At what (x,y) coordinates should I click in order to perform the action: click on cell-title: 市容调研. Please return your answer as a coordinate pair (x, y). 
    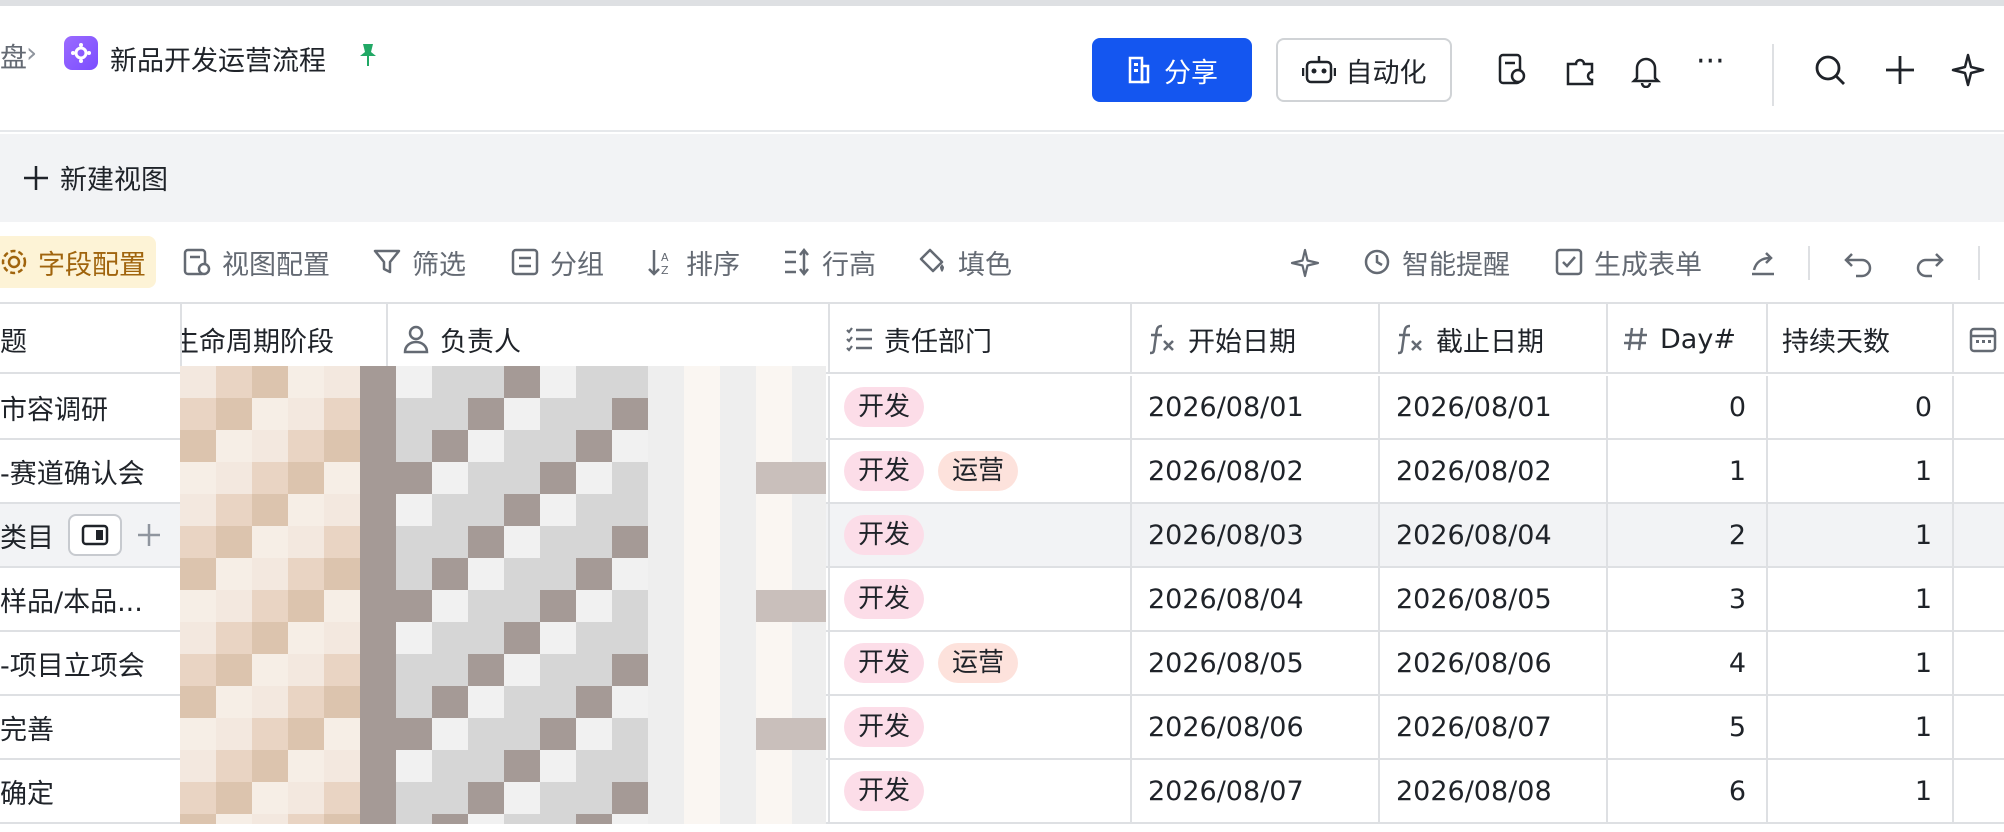
    Looking at the image, I should click on (91, 407).